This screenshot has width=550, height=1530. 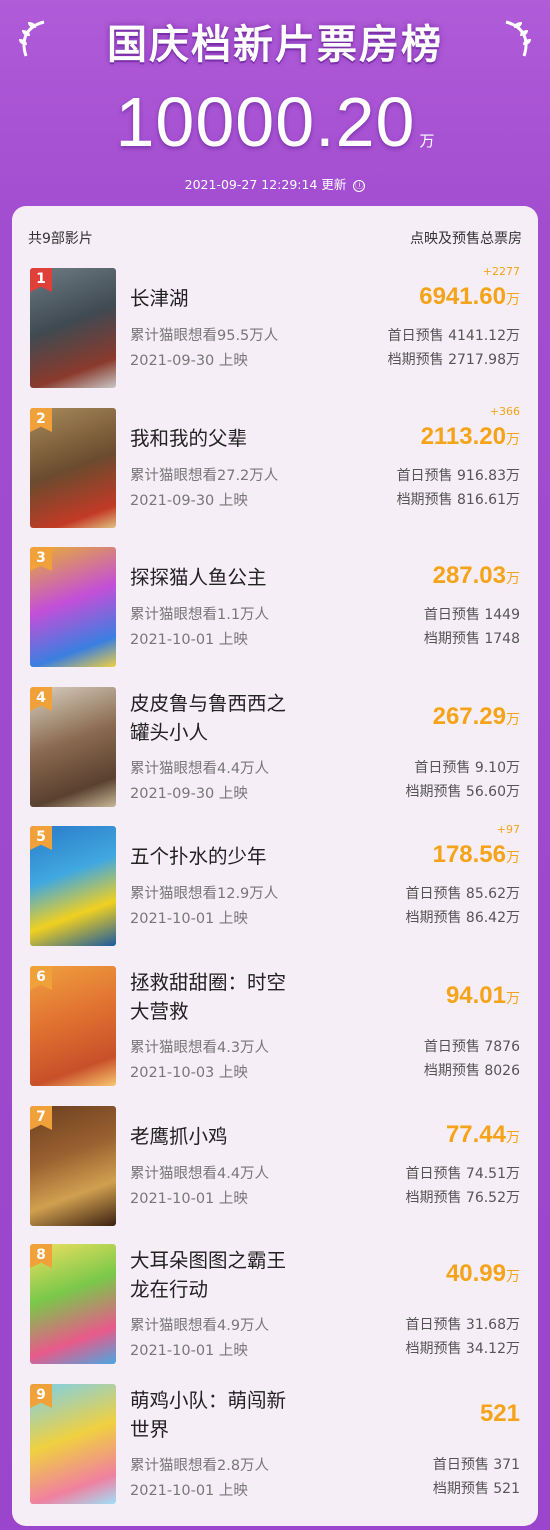 What do you see at coordinates (476, 1465) in the screenshot?
I see `first-day-presale: 首日预售 371` at bounding box center [476, 1465].